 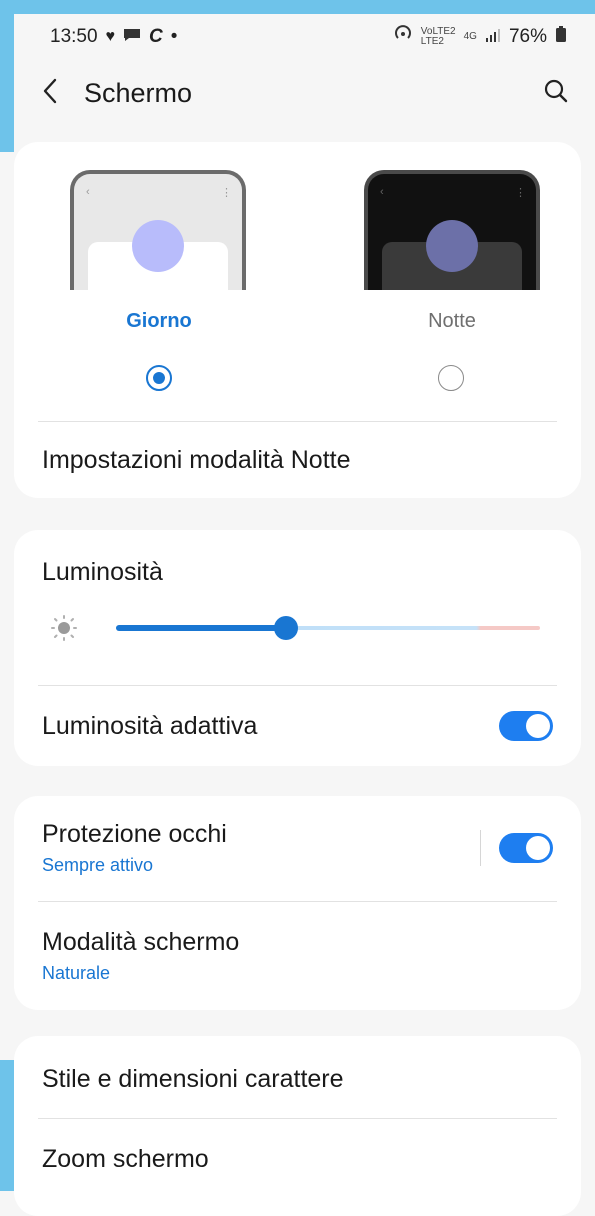 What do you see at coordinates (451, 378) in the screenshot?
I see `night-radio` at bounding box center [451, 378].